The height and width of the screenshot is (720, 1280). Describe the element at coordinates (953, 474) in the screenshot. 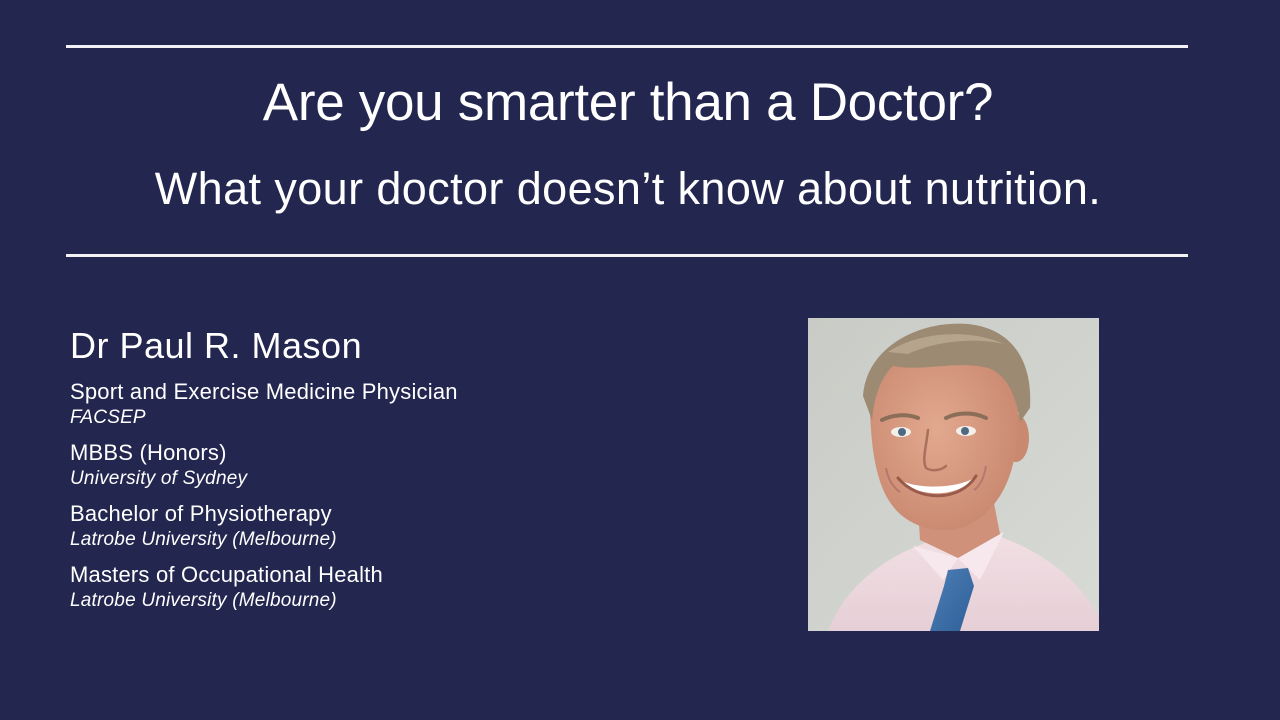

I see `presenter-photo` at that location.